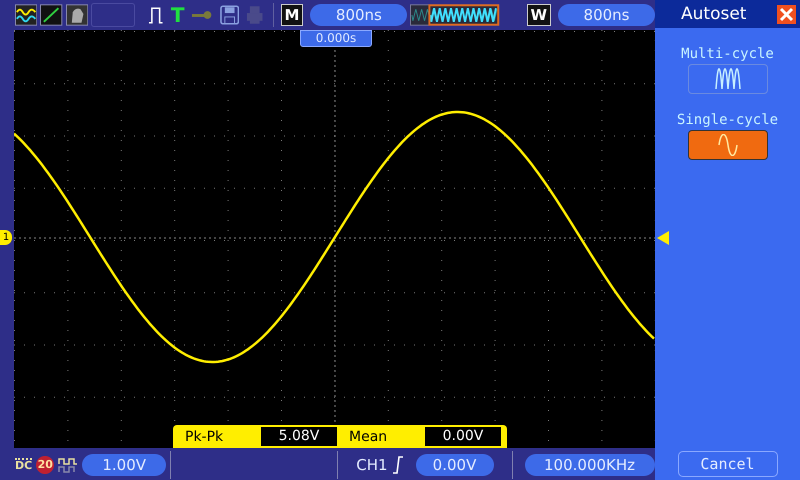 The image size is (800, 480). I want to click on memory-window-icon, so click(455, 15).